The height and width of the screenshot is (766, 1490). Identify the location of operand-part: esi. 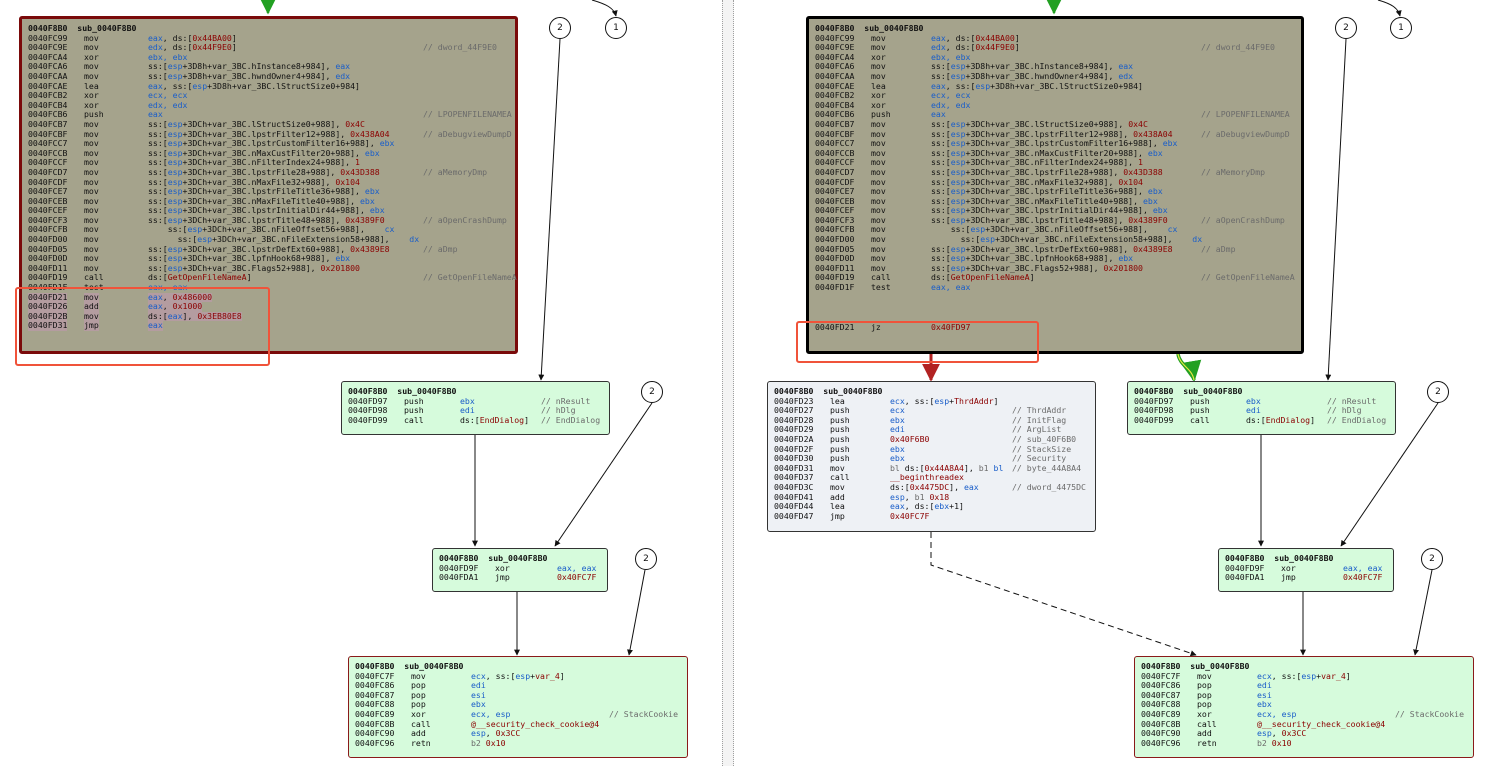
(1264, 694).